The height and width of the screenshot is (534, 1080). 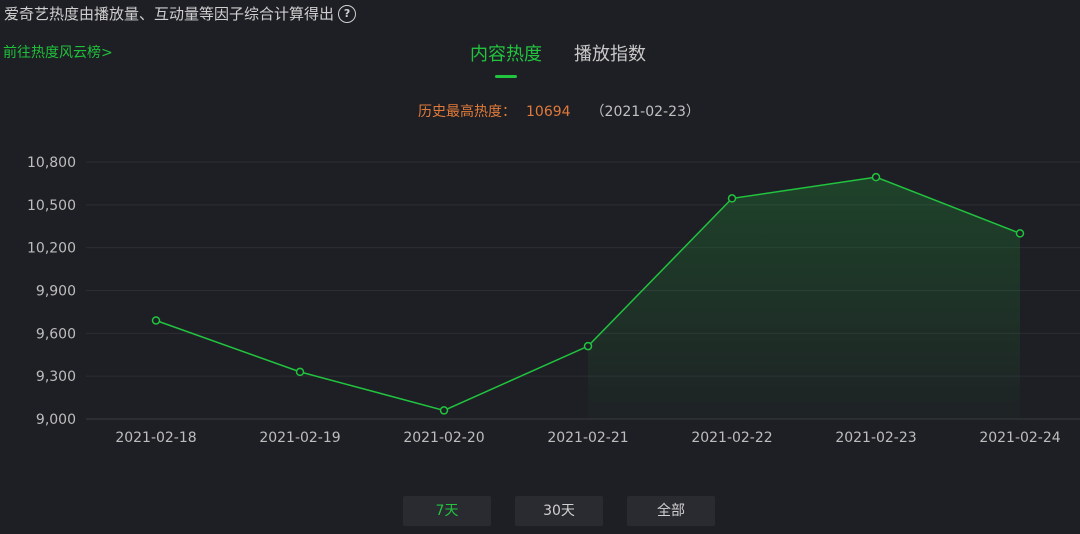 What do you see at coordinates (610, 59) in the screenshot?
I see `tab-play-index: 播放指数` at bounding box center [610, 59].